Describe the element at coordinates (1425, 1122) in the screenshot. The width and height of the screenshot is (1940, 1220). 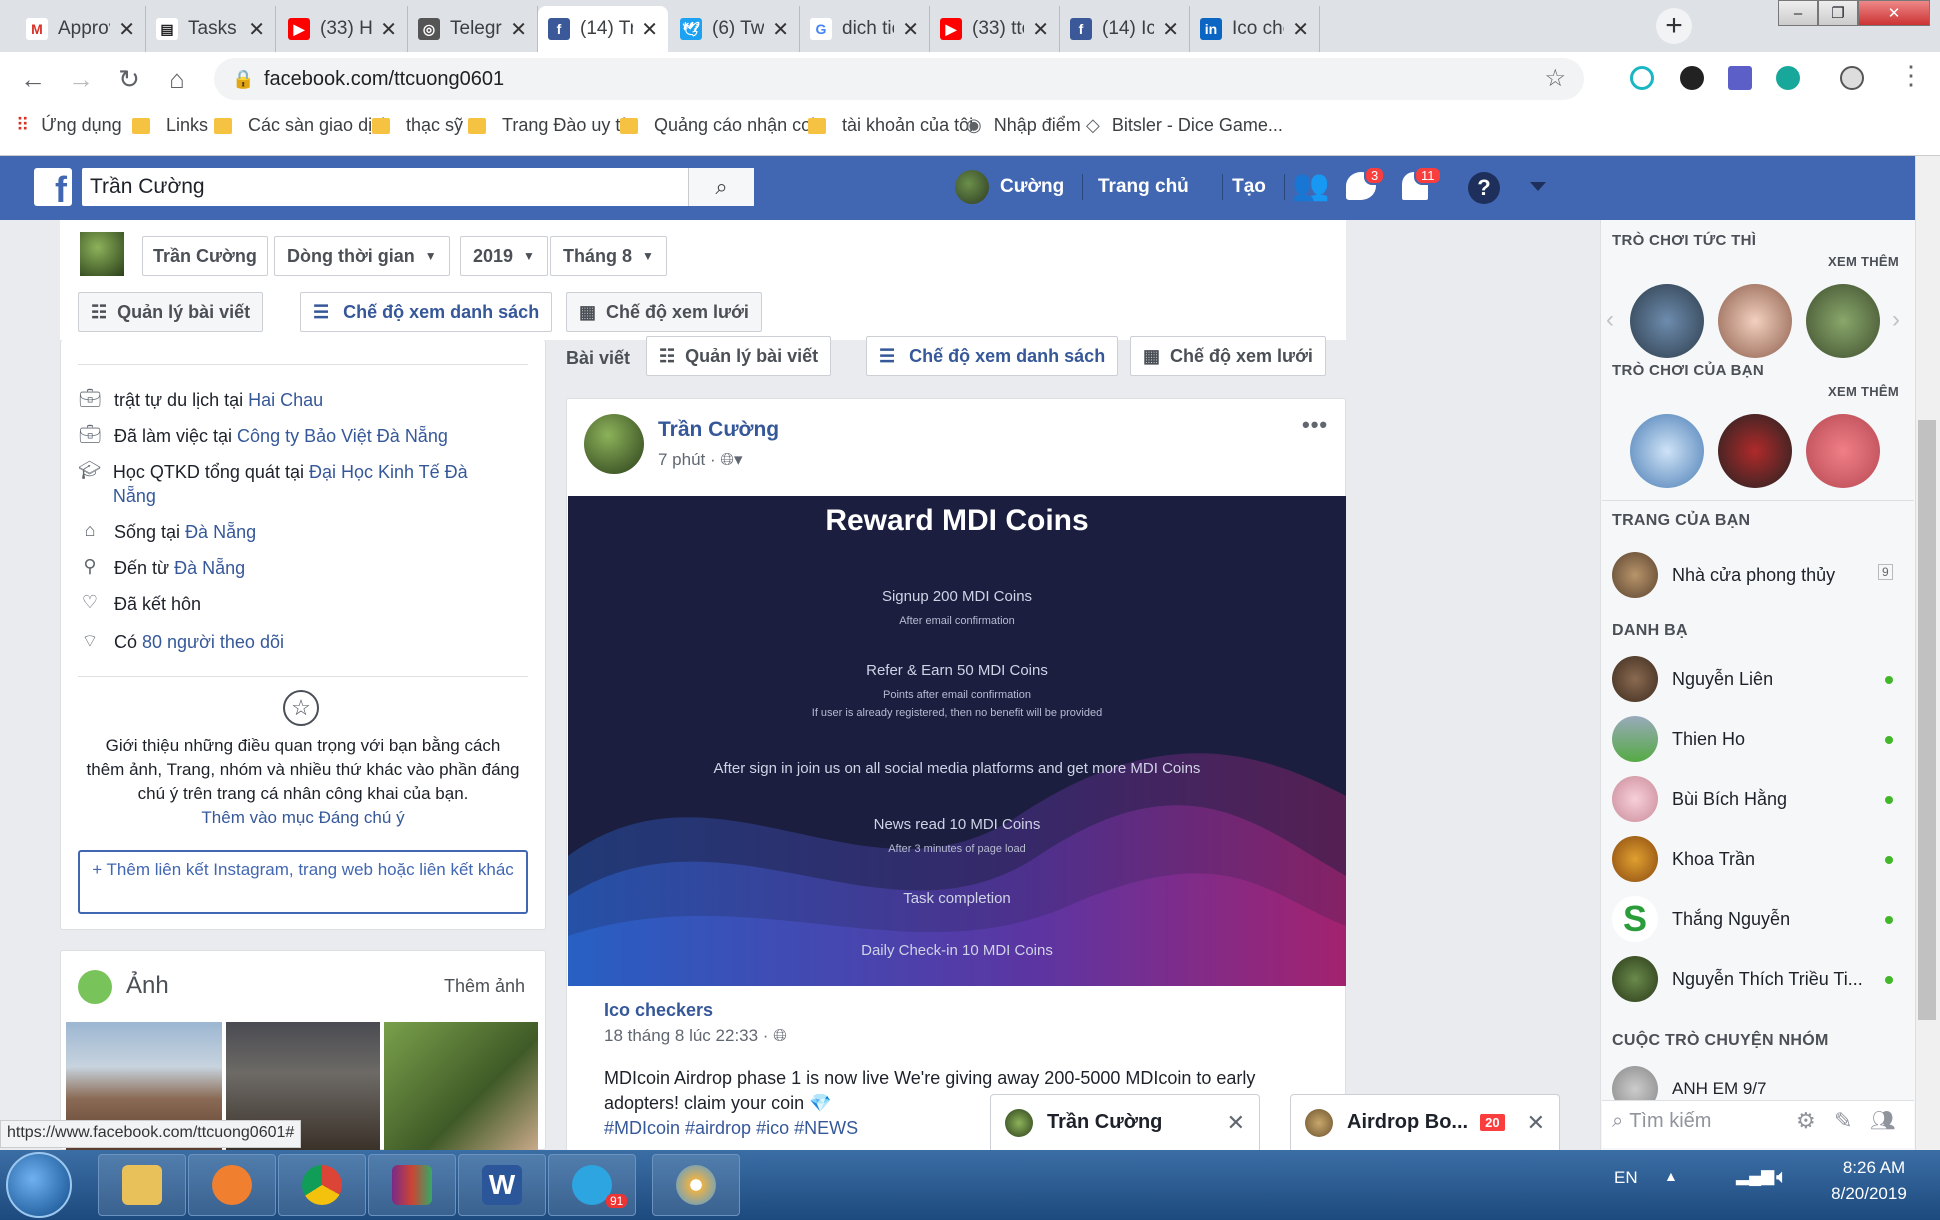
I see `chat-tab: Airdrop Bo... 20 ✕` at that location.